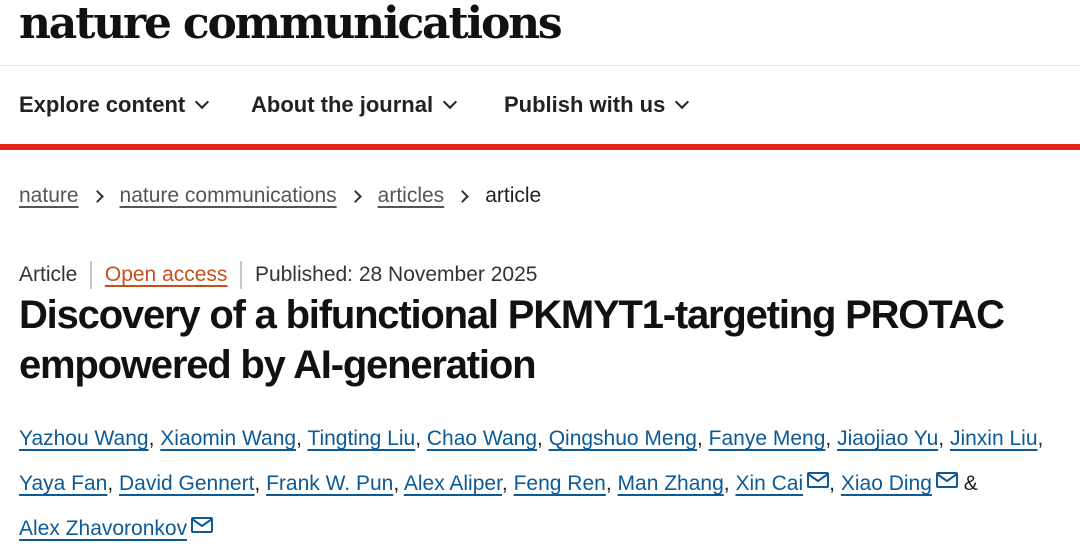 This screenshot has width=1080, height=551. I want to click on author-link: Man Zhang, so click(671, 483).